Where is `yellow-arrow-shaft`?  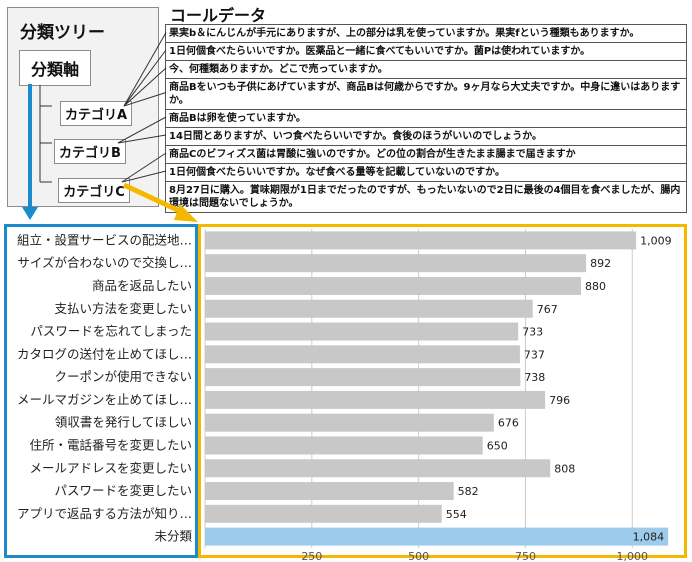
yellow-arrow-shaft is located at coordinates (155, 199).